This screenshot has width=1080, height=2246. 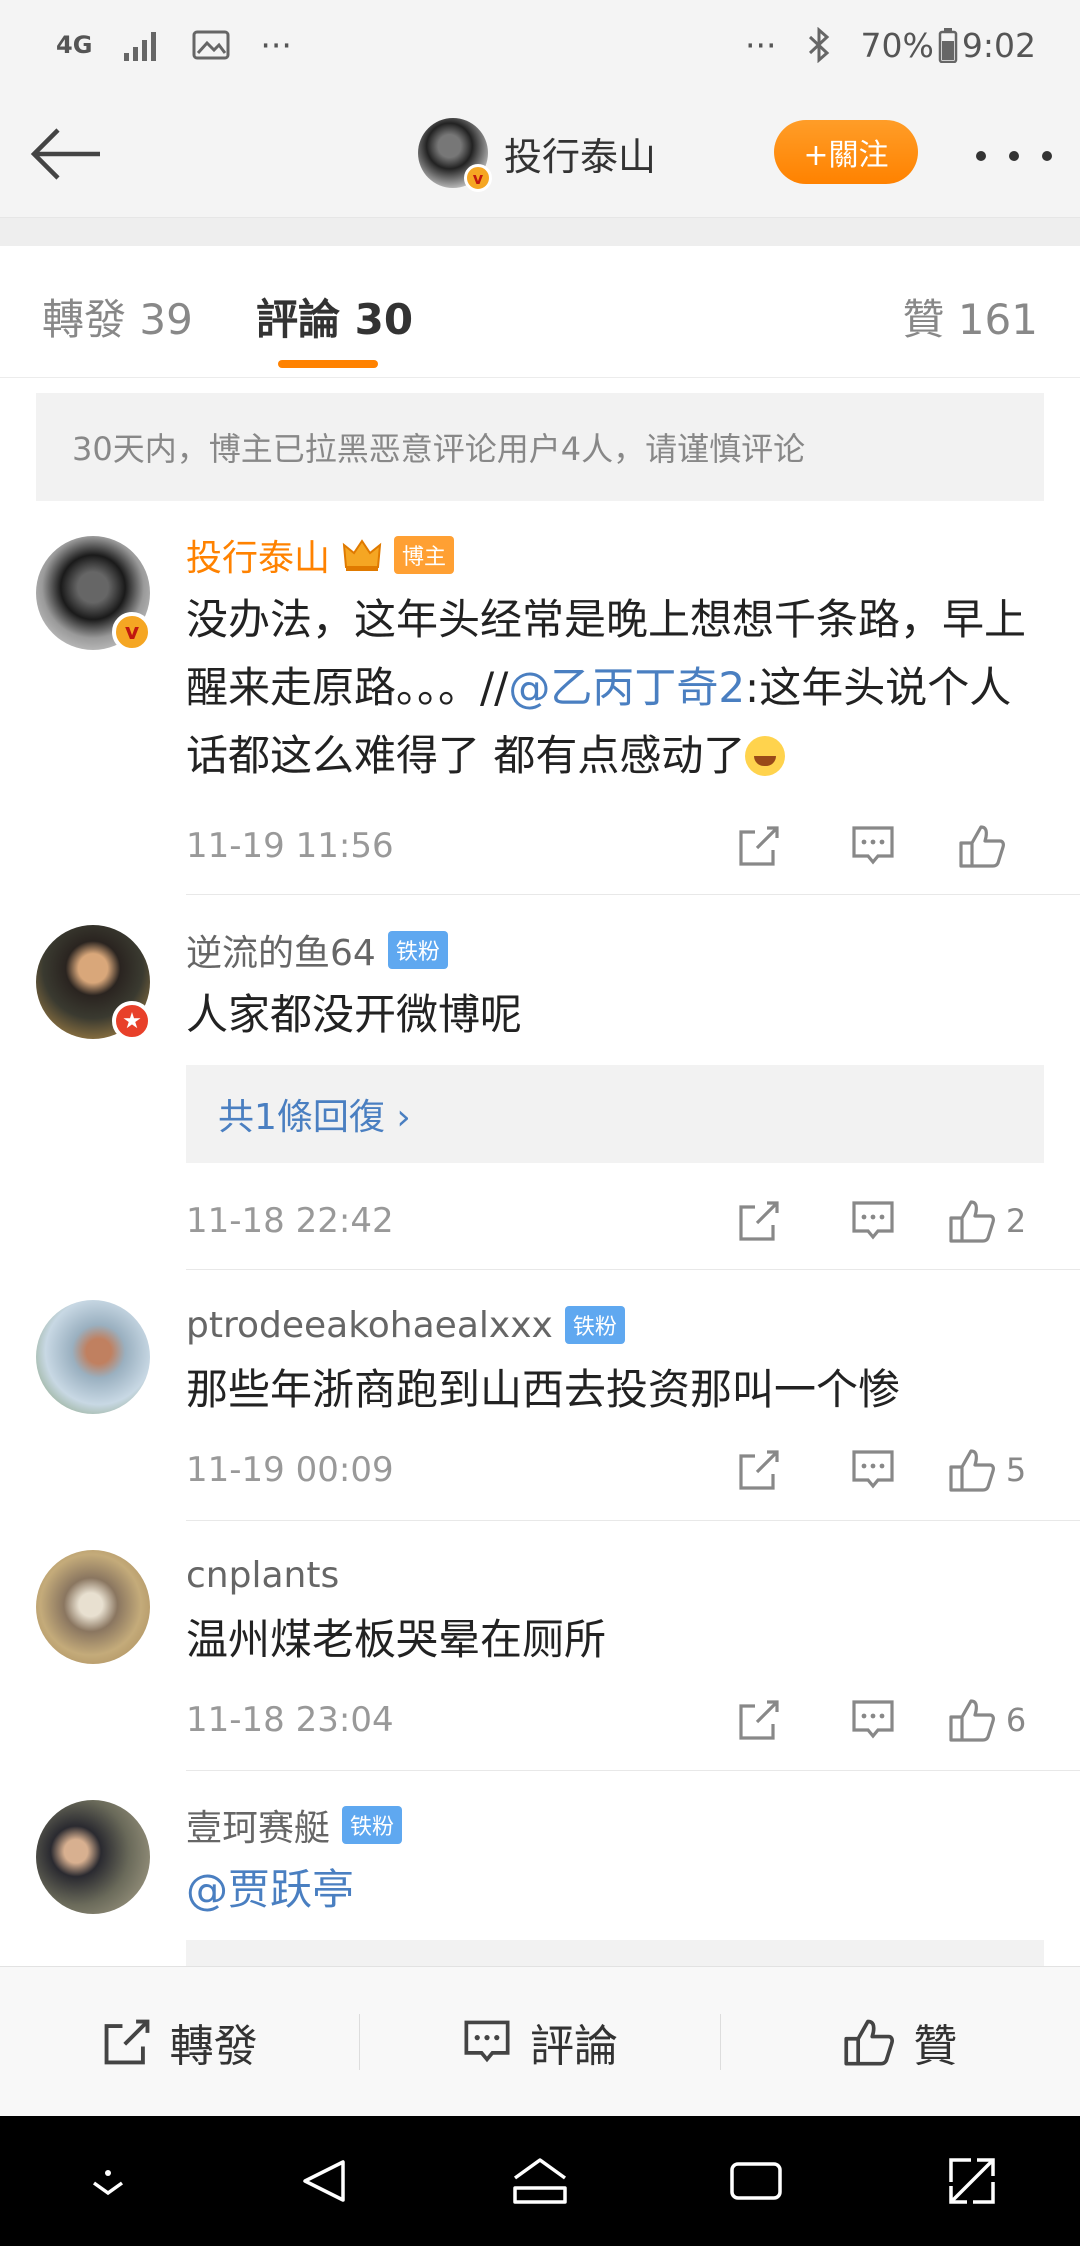 What do you see at coordinates (290, 1720) in the screenshot?
I see `comment-time: 11-18 23:04` at bounding box center [290, 1720].